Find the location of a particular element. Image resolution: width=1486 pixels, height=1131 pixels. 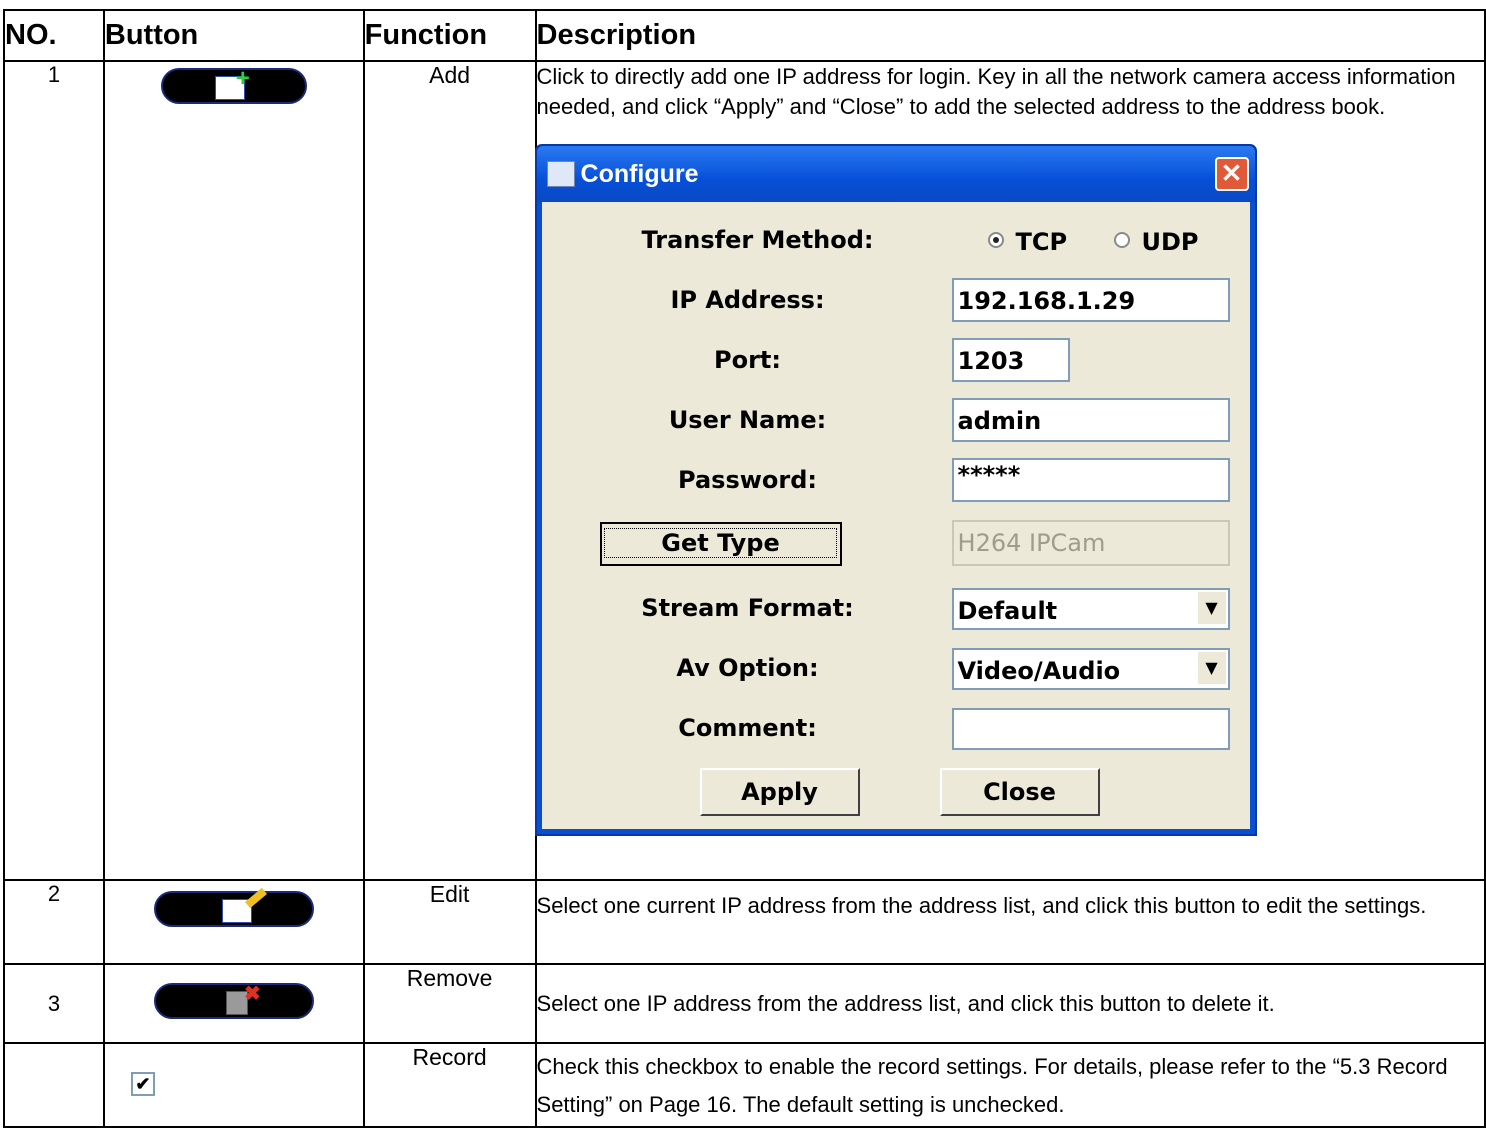

get-type-label: Get Type is located at coordinates (720, 543).